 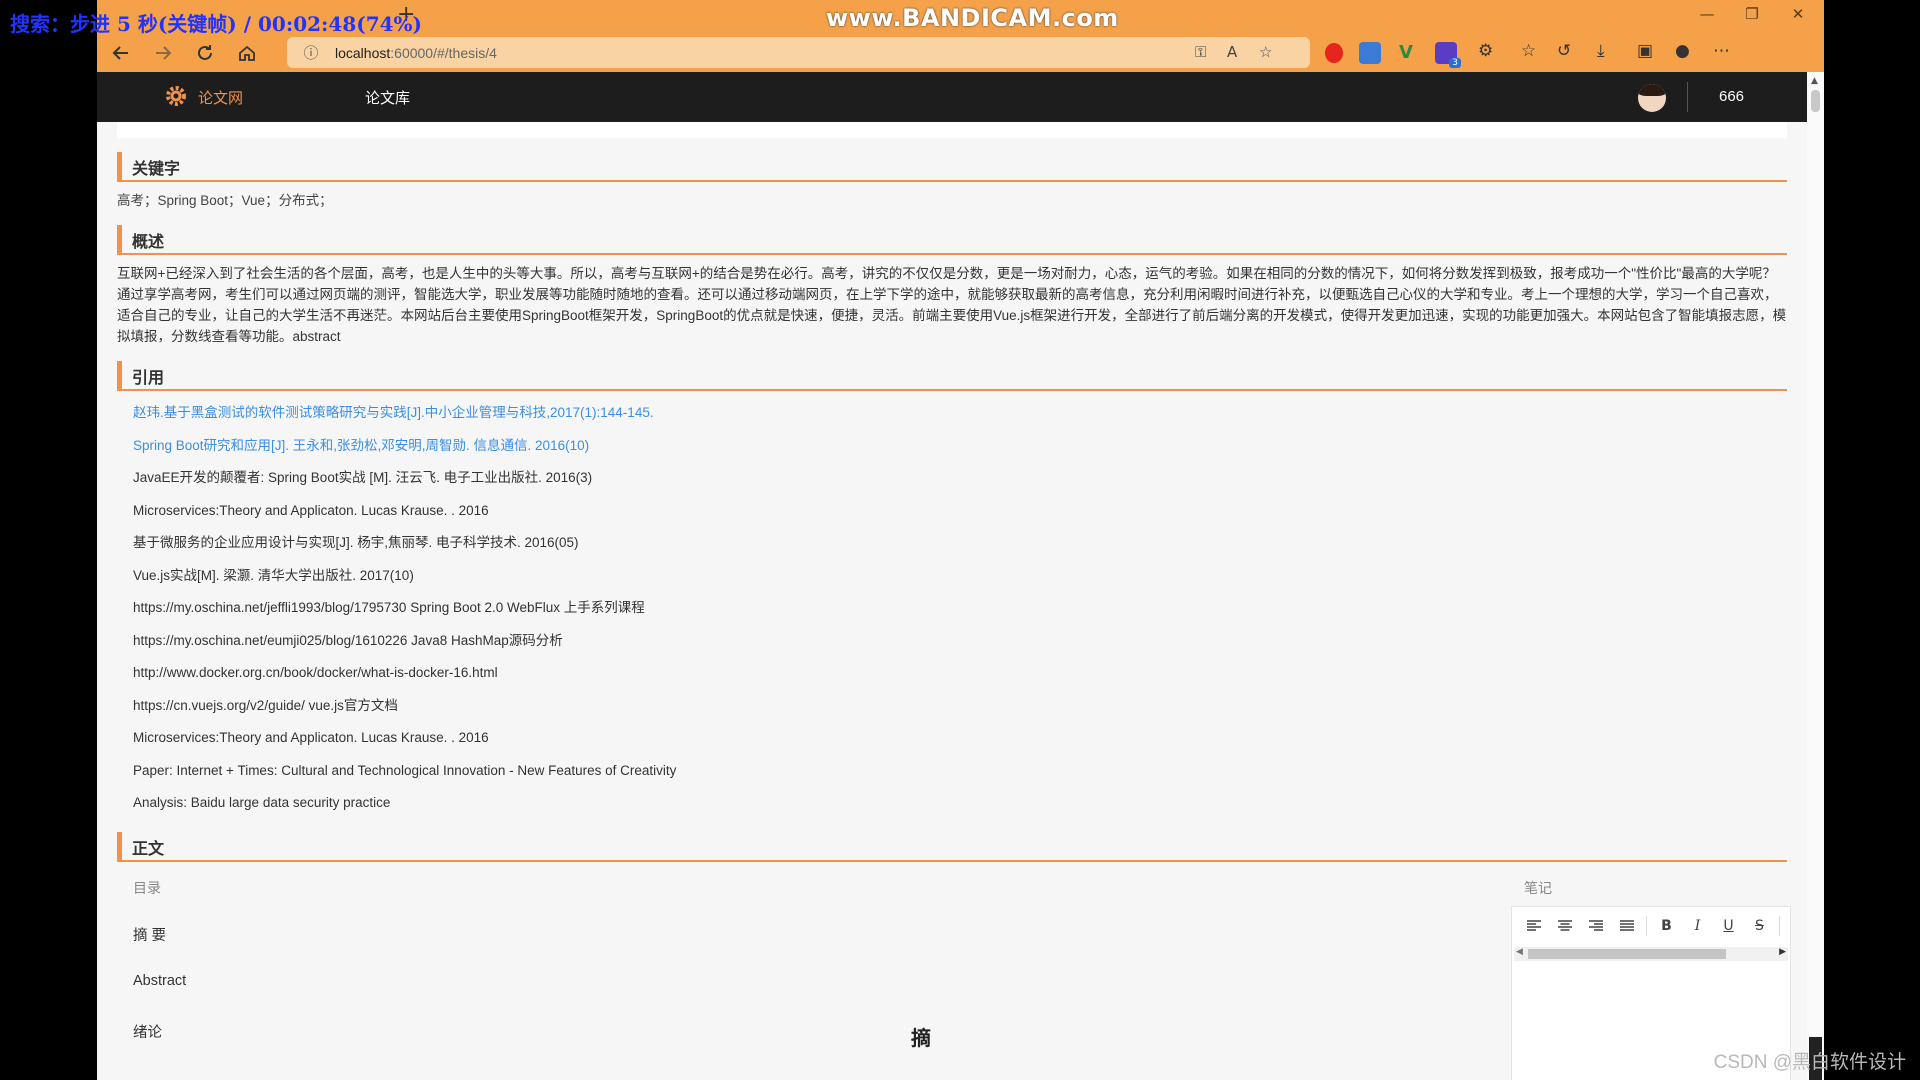 I want to click on url-text: localhost:60000/#/thesis/4, so click(x=416, y=53).